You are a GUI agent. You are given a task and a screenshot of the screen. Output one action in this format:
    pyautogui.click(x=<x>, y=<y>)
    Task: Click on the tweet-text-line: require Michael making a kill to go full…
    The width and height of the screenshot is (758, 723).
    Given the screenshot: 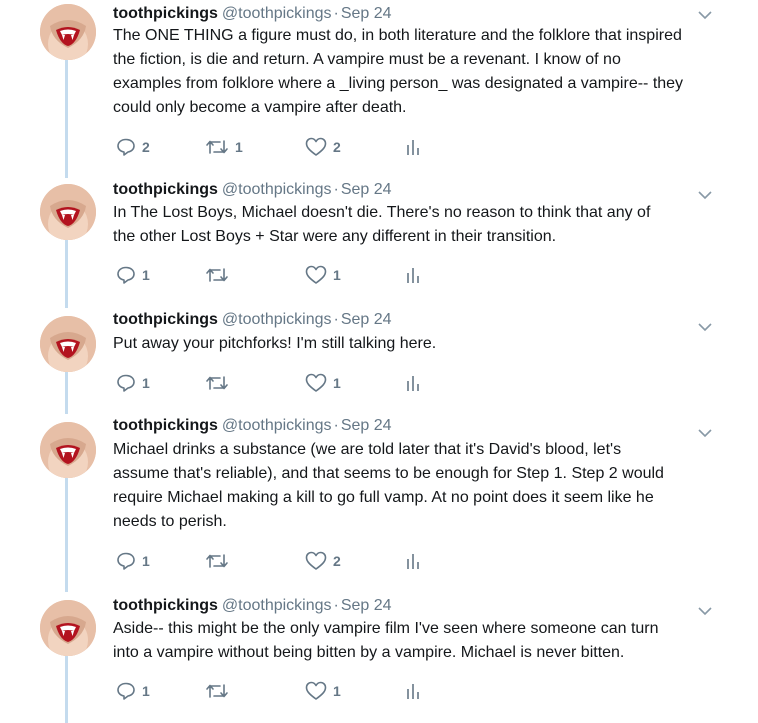 What is the action you would take?
    pyautogui.click(x=383, y=497)
    